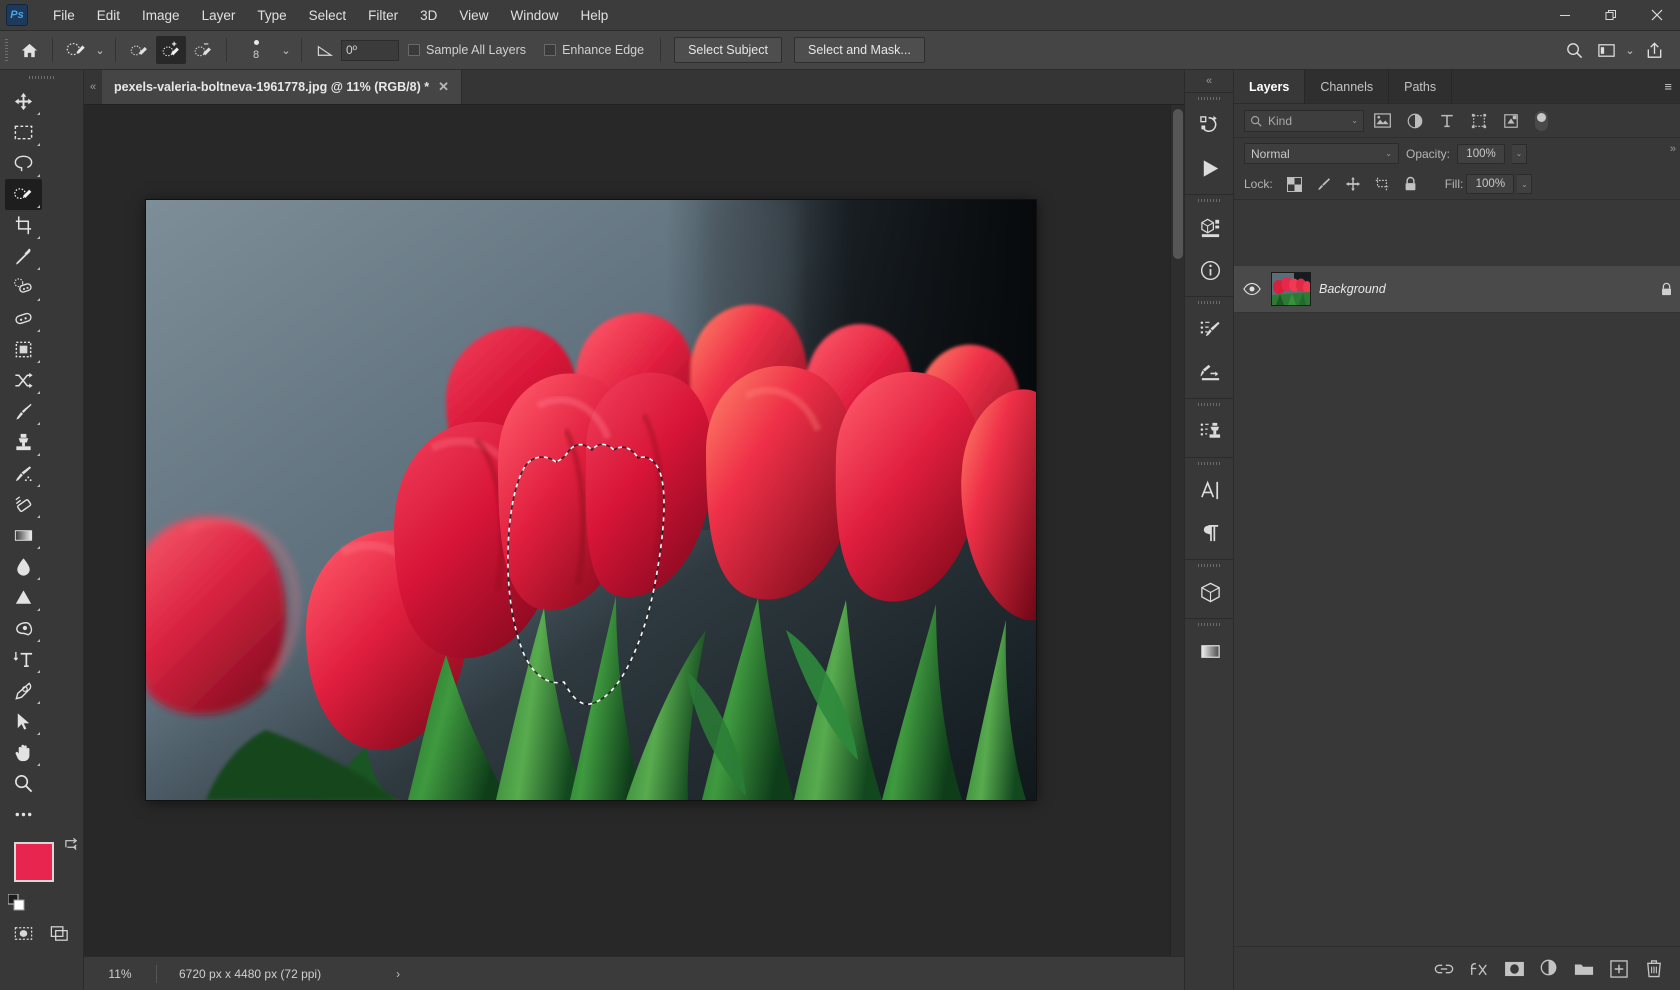 The height and width of the screenshot is (990, 1680). What do you see at coordinates (1565, 15) in the screenshot?
I see `minimize-button` at bounding box center [1565, 15].